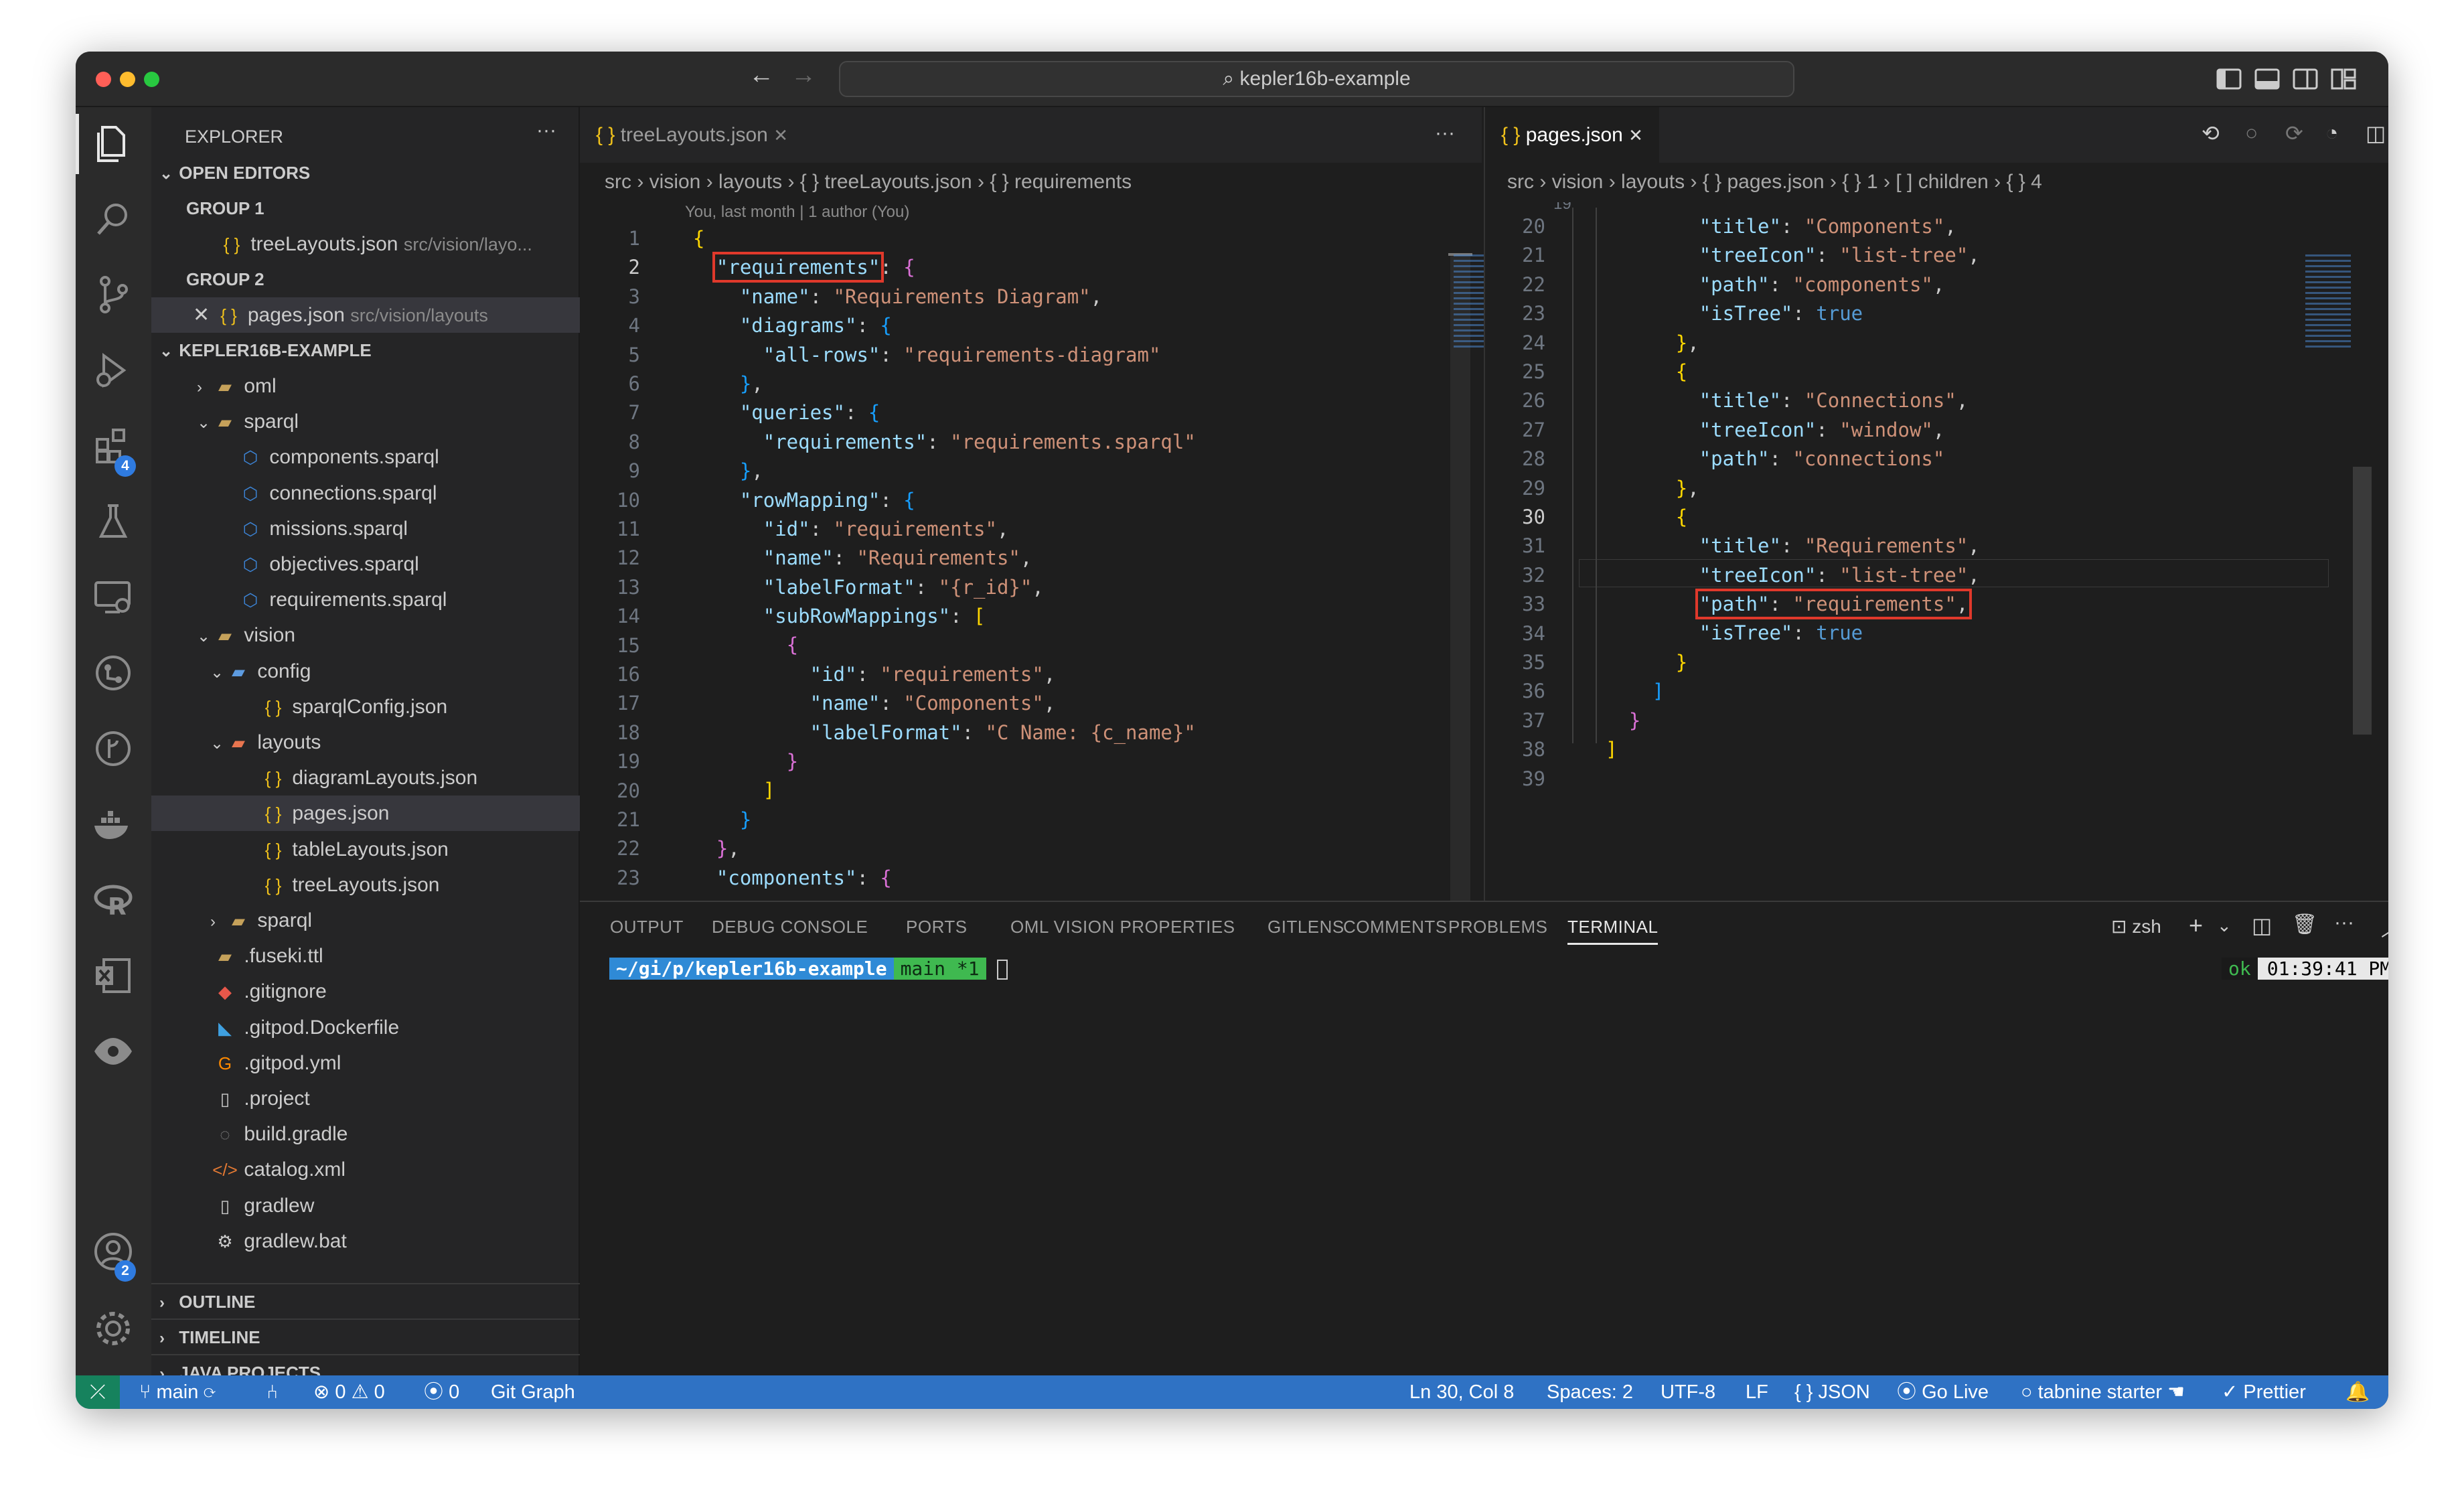 The width and height of the screenshot is (2464, 1508). I want to click on git-graph-button: Git Graph, so click(533, 1392).